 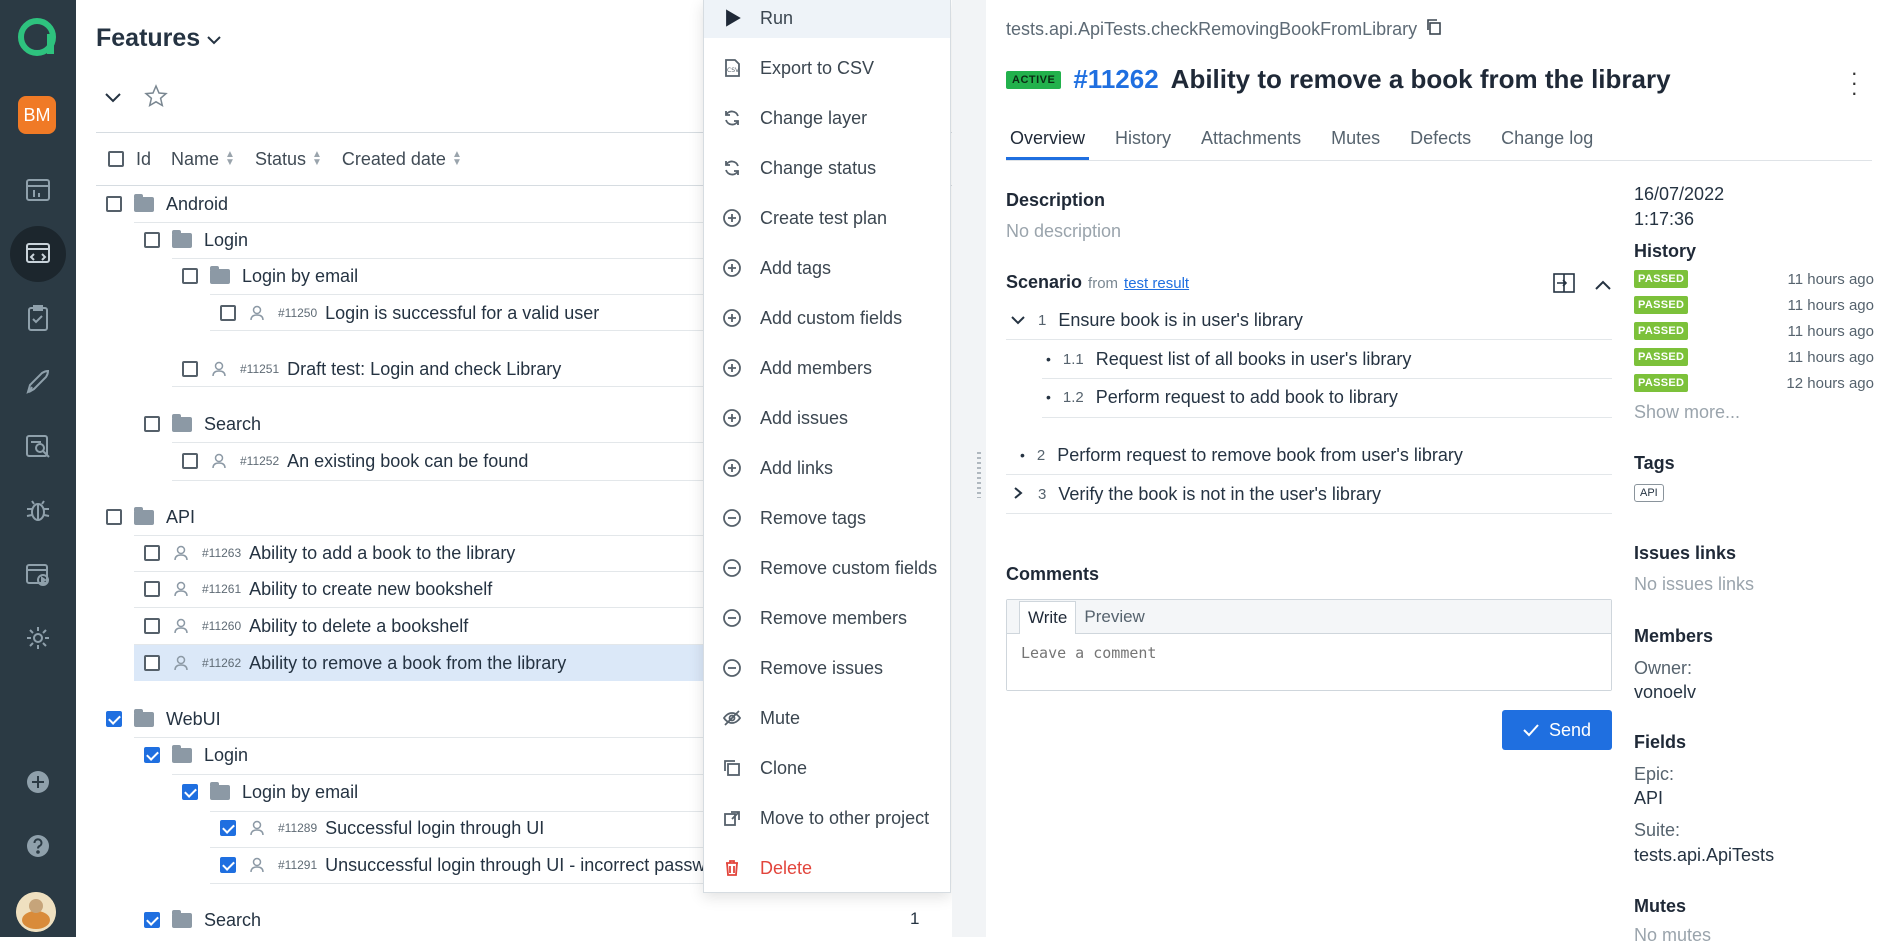 I want to click on tree-group-api: API, so click(x=150, y=517).